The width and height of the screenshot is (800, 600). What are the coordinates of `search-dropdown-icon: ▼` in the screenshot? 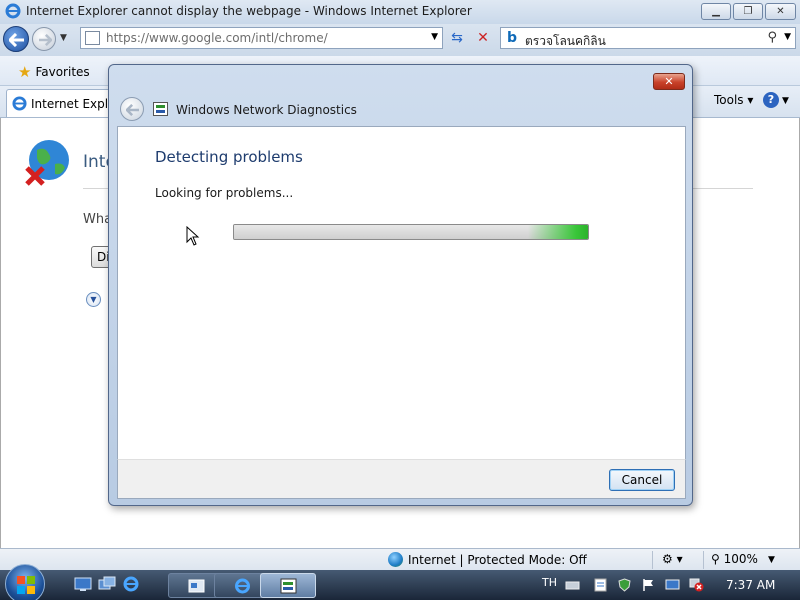 It's located at (787, 37).